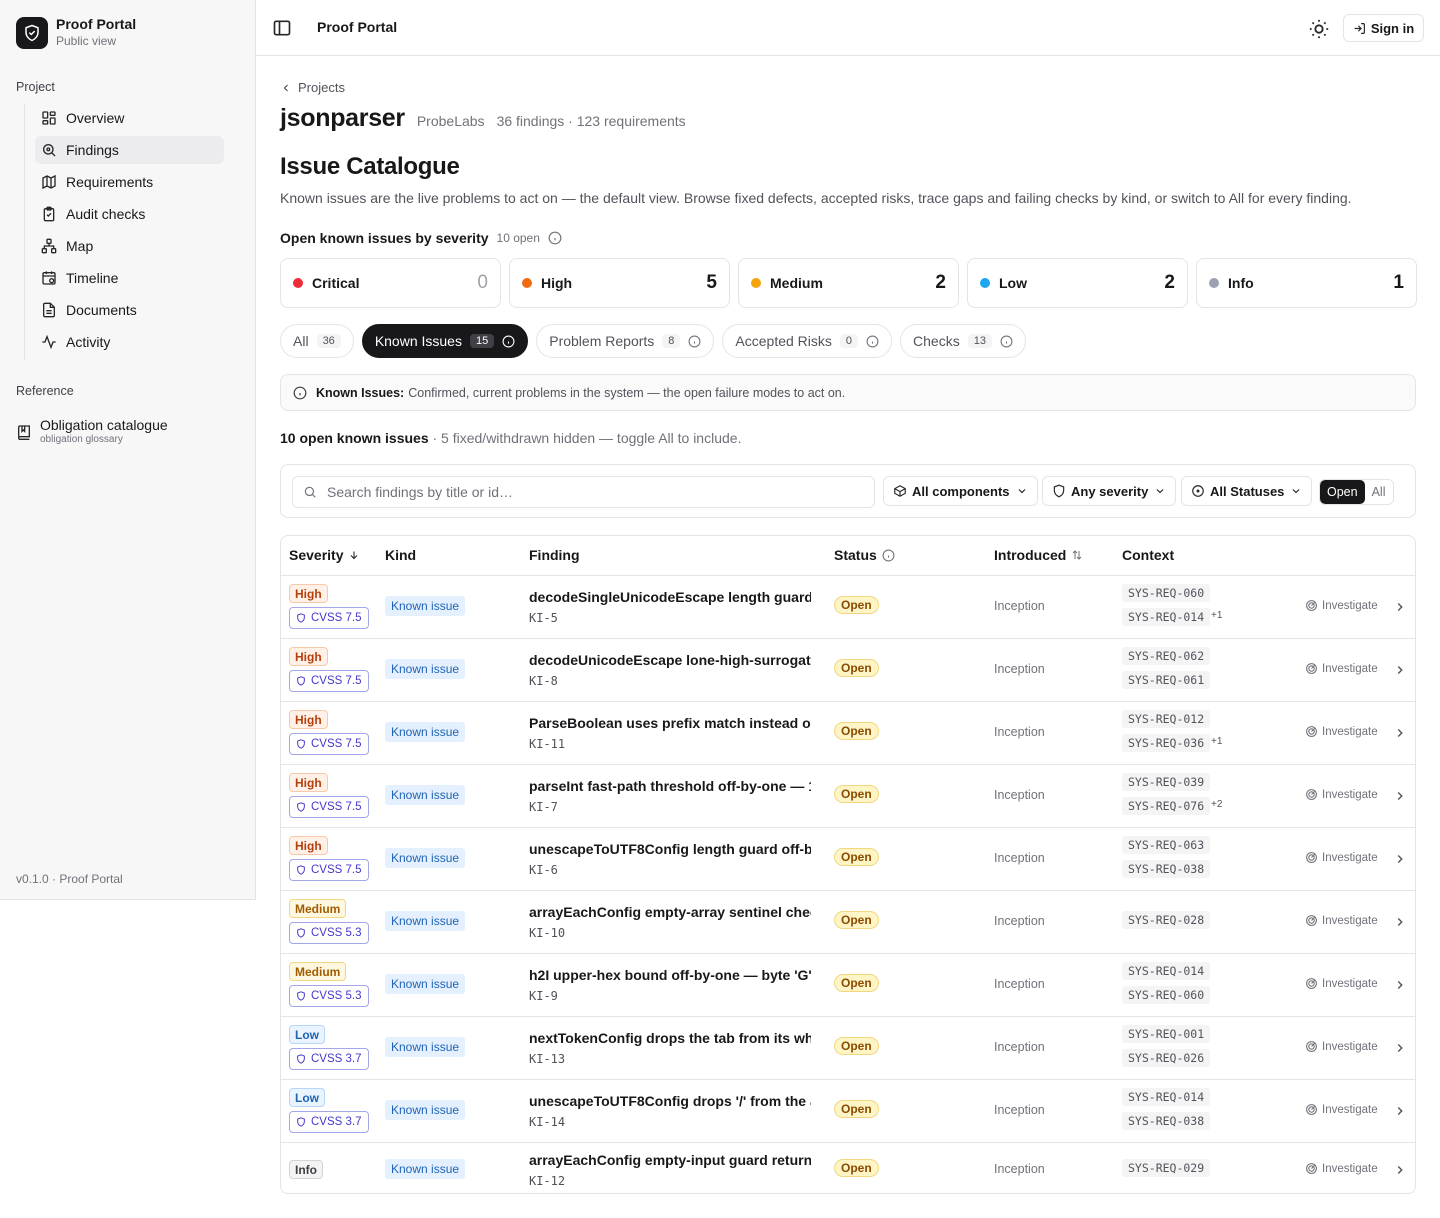 Image resolution: width=1440 pixels, height=1218 pixels. I want to click on requirement-tag: SYS-REQ-026, so click(1166, 1058).